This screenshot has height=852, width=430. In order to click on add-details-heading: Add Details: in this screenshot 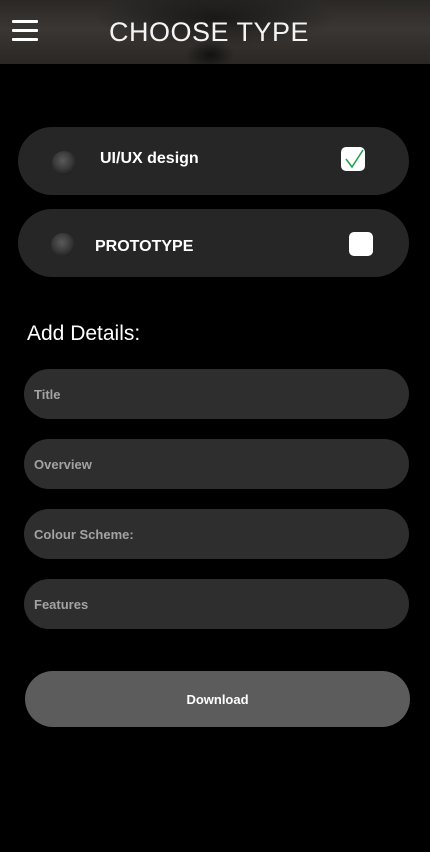, I will do `click(84, 333)`.